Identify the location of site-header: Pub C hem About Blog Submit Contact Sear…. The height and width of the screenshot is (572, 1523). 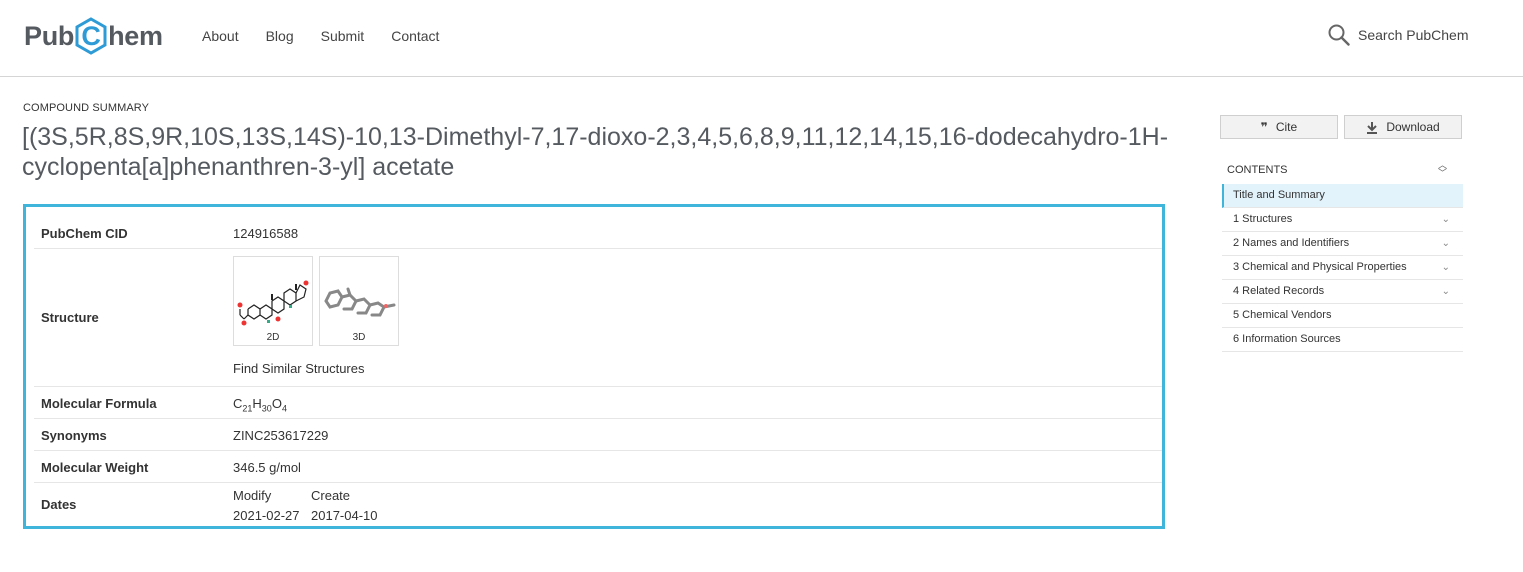
(761, 38).